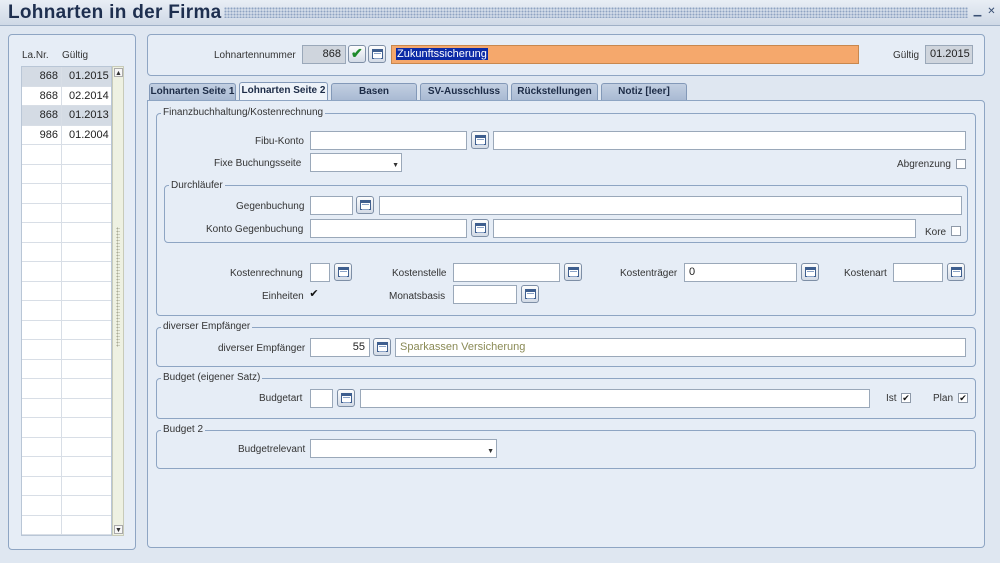  I want to click on list-item-nr: 868, so click(42, 95).